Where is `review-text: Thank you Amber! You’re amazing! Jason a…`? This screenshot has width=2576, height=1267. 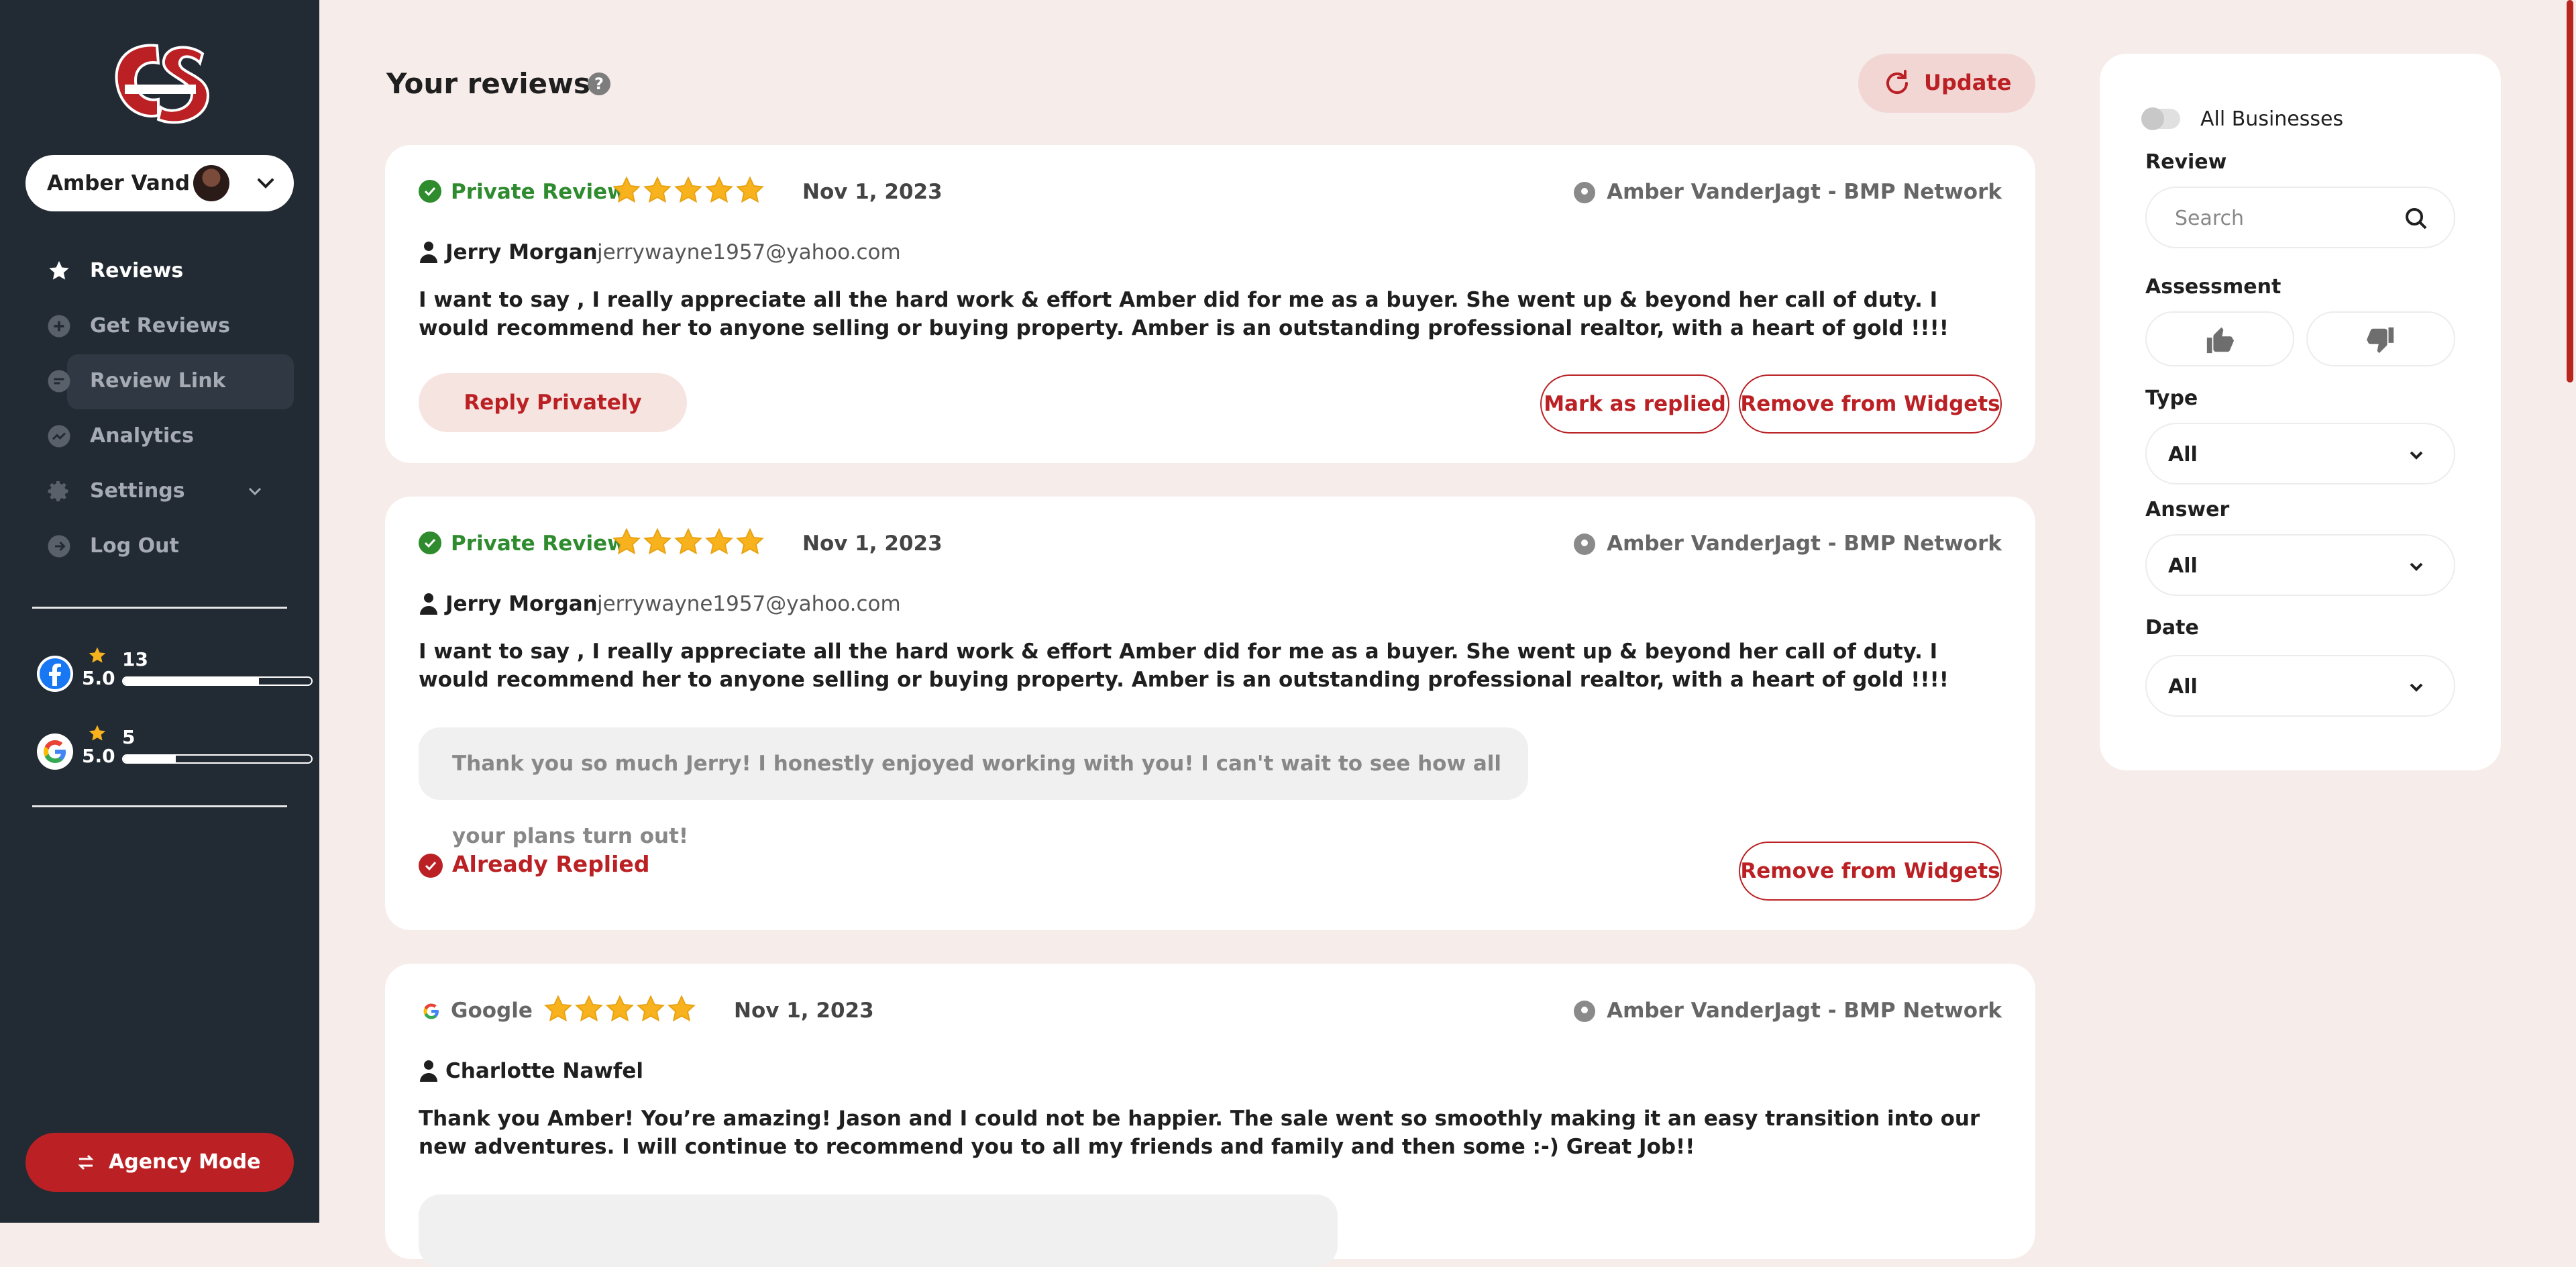
review-text: Thank you Amber! You’re amazing! Jason a… is located at coordinates (1199, 1133).